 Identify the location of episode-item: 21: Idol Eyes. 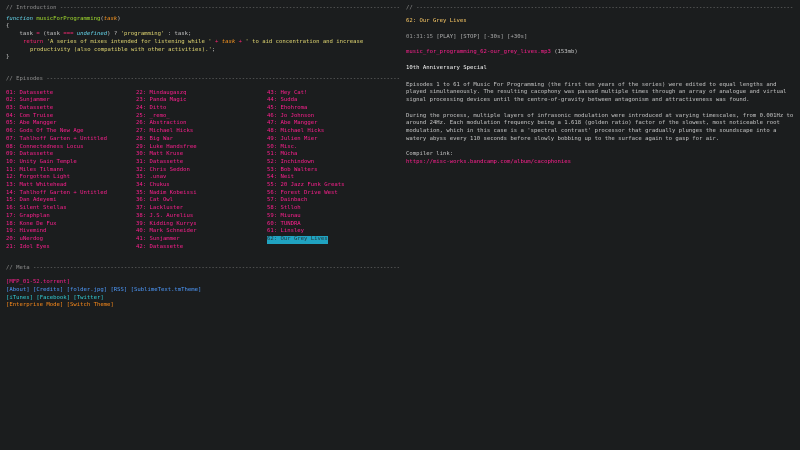
(71, 248).